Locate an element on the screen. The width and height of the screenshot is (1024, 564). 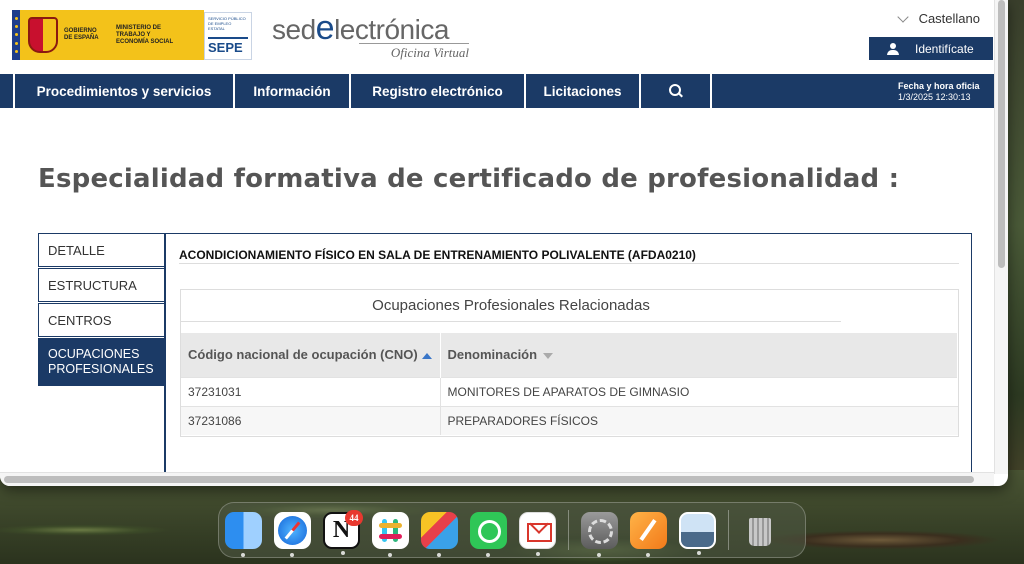
login-label: Identifícate is located at coordinates (944, 48).